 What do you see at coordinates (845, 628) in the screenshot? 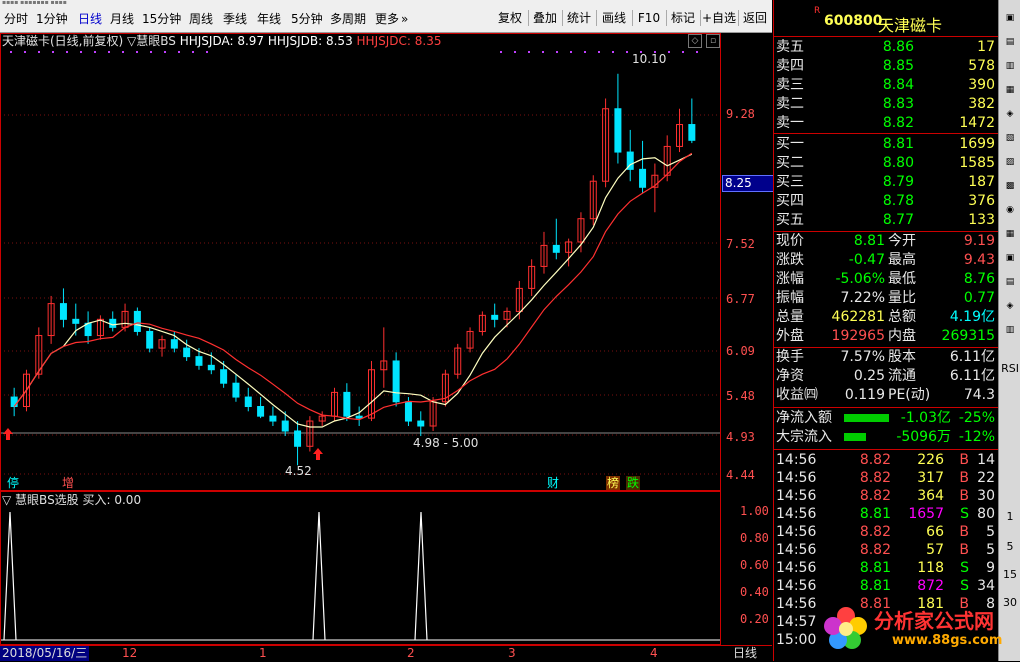
I see `flower-logo-icon` at bounding box center [845, 628].